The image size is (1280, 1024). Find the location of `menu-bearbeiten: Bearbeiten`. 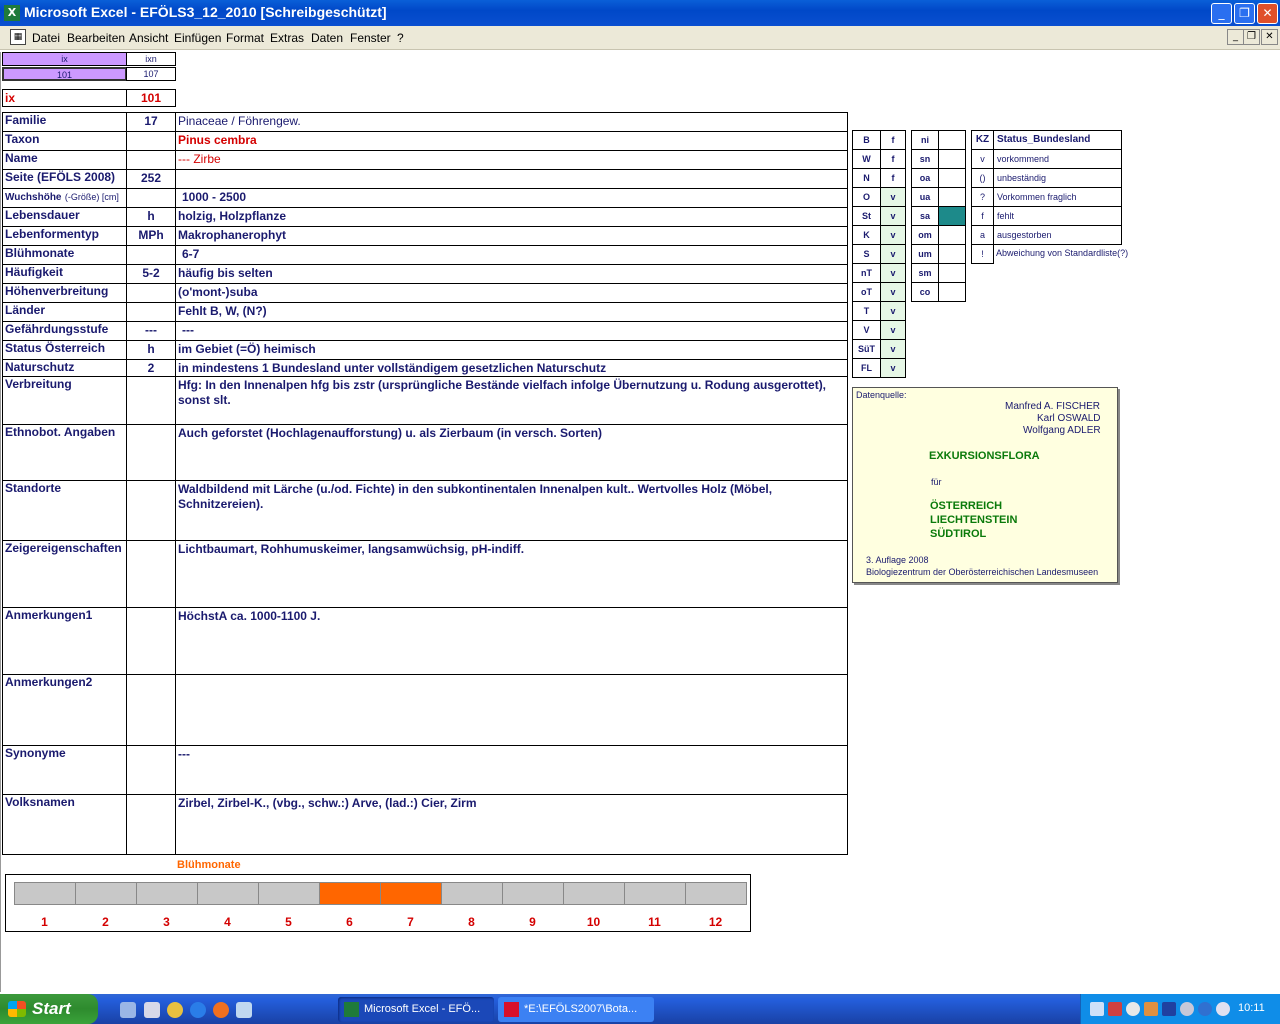

menu-bearbeiten: Bearbeiten is located at coordinates (96, 38).